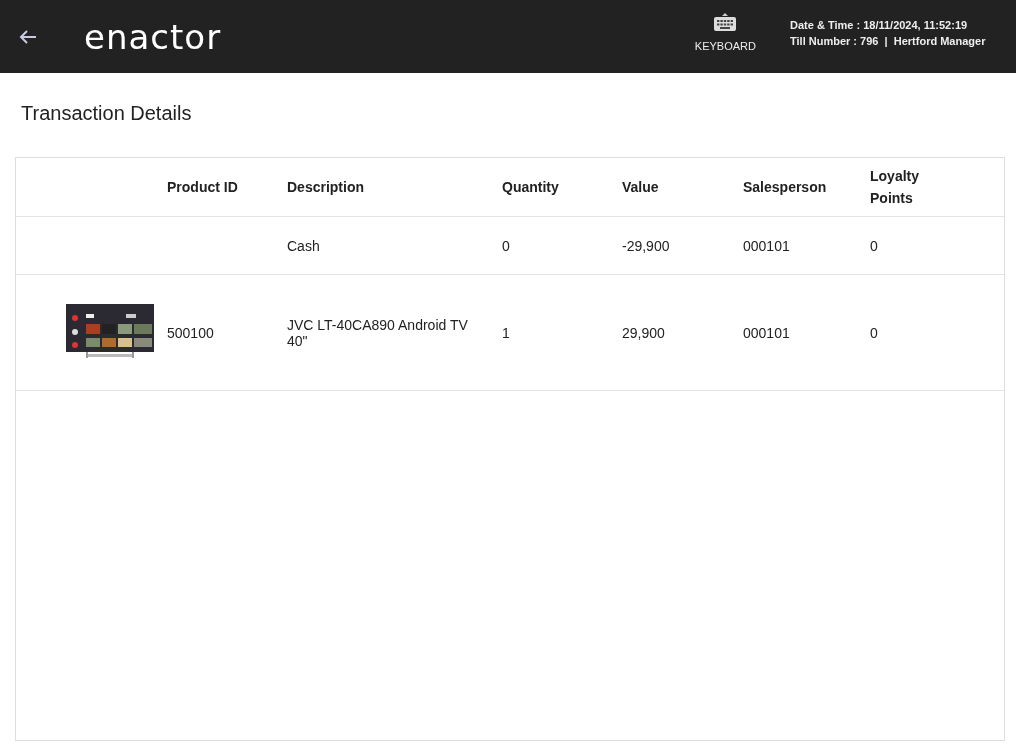  What do you see at coordinates (378, 332) in the screenshot?
I see `table-cell-text: JVC LT-40CA890 Android TV 40"` at bounding box center [378, 332].